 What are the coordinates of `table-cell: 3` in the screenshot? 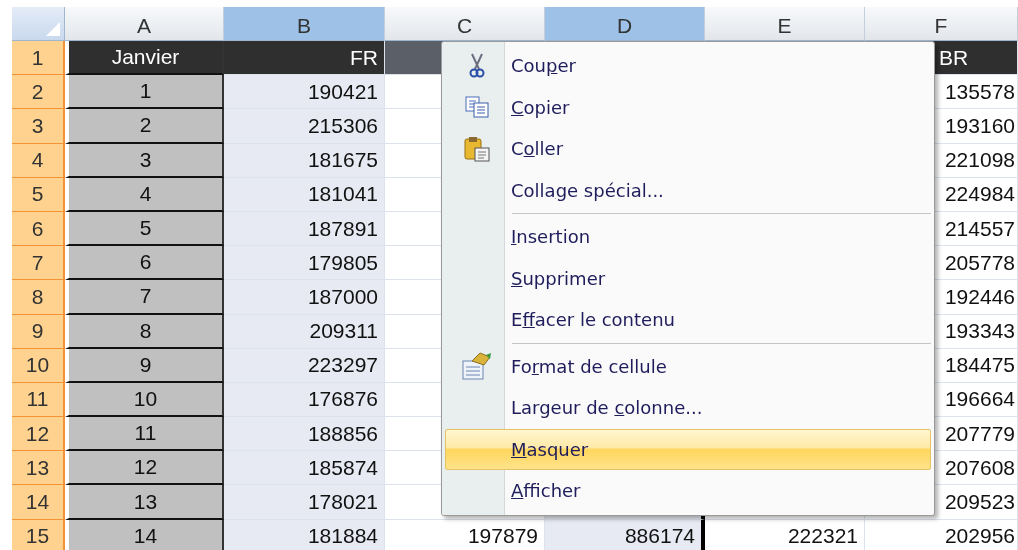 It's located at (144, 160).